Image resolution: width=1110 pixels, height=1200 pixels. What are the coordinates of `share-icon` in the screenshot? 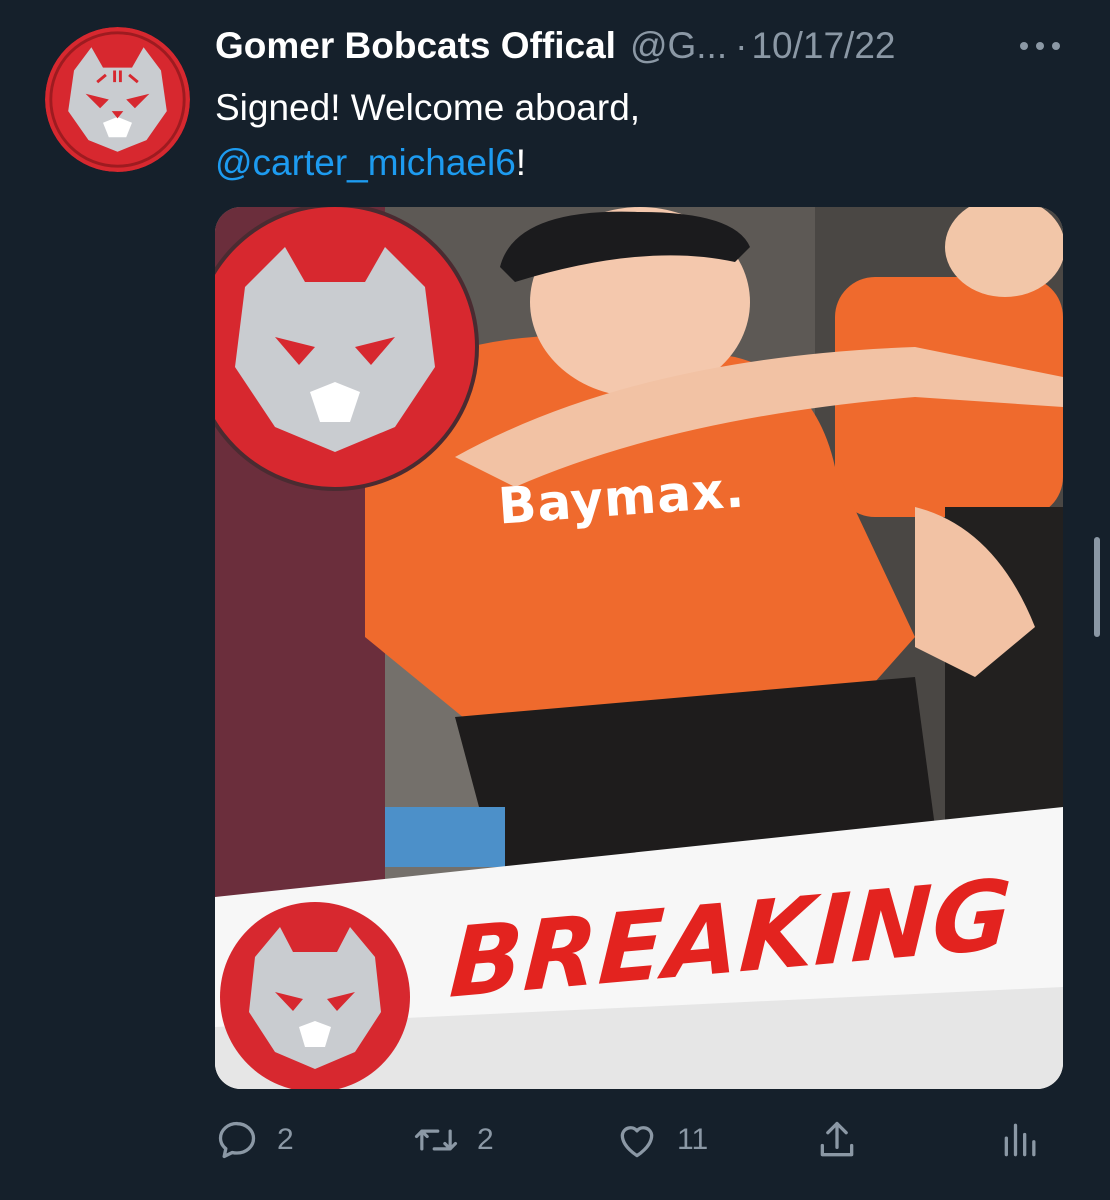 It's located at (837, 1139).